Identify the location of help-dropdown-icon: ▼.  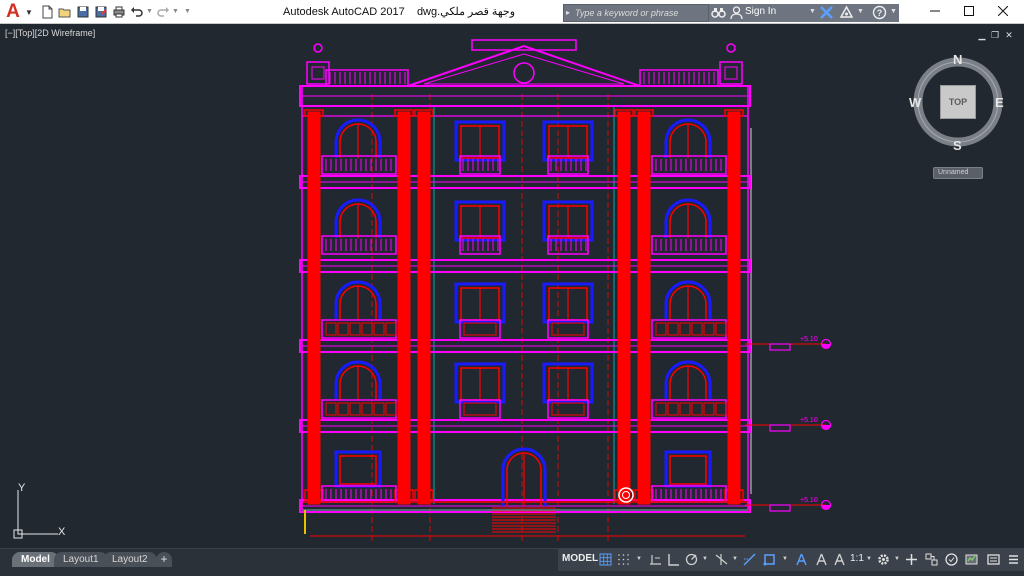
(893, 11).